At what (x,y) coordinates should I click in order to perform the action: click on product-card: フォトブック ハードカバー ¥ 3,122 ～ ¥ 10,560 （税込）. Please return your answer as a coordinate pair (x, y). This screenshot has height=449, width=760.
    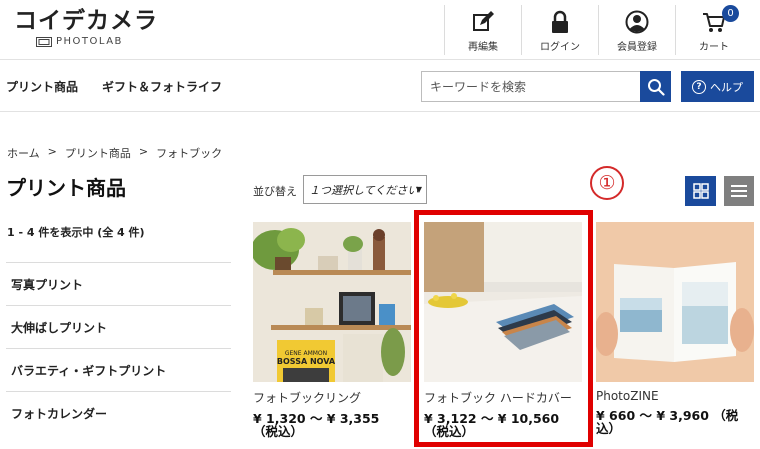
    Looking at the image, I should click on (503, 330).